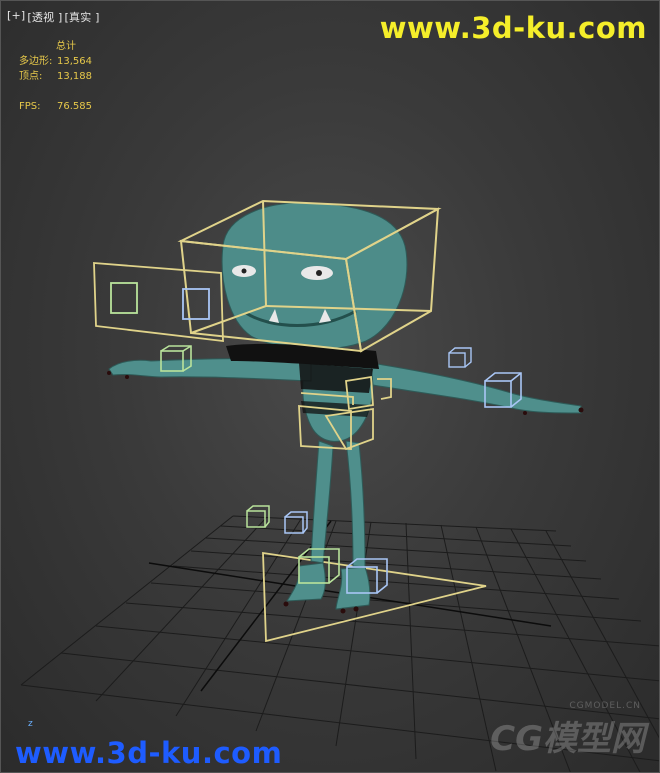 This screenshot has width=660, height=773. I want to click on watermark-cgmodel-logo: CG模型网, so click(567, 739).